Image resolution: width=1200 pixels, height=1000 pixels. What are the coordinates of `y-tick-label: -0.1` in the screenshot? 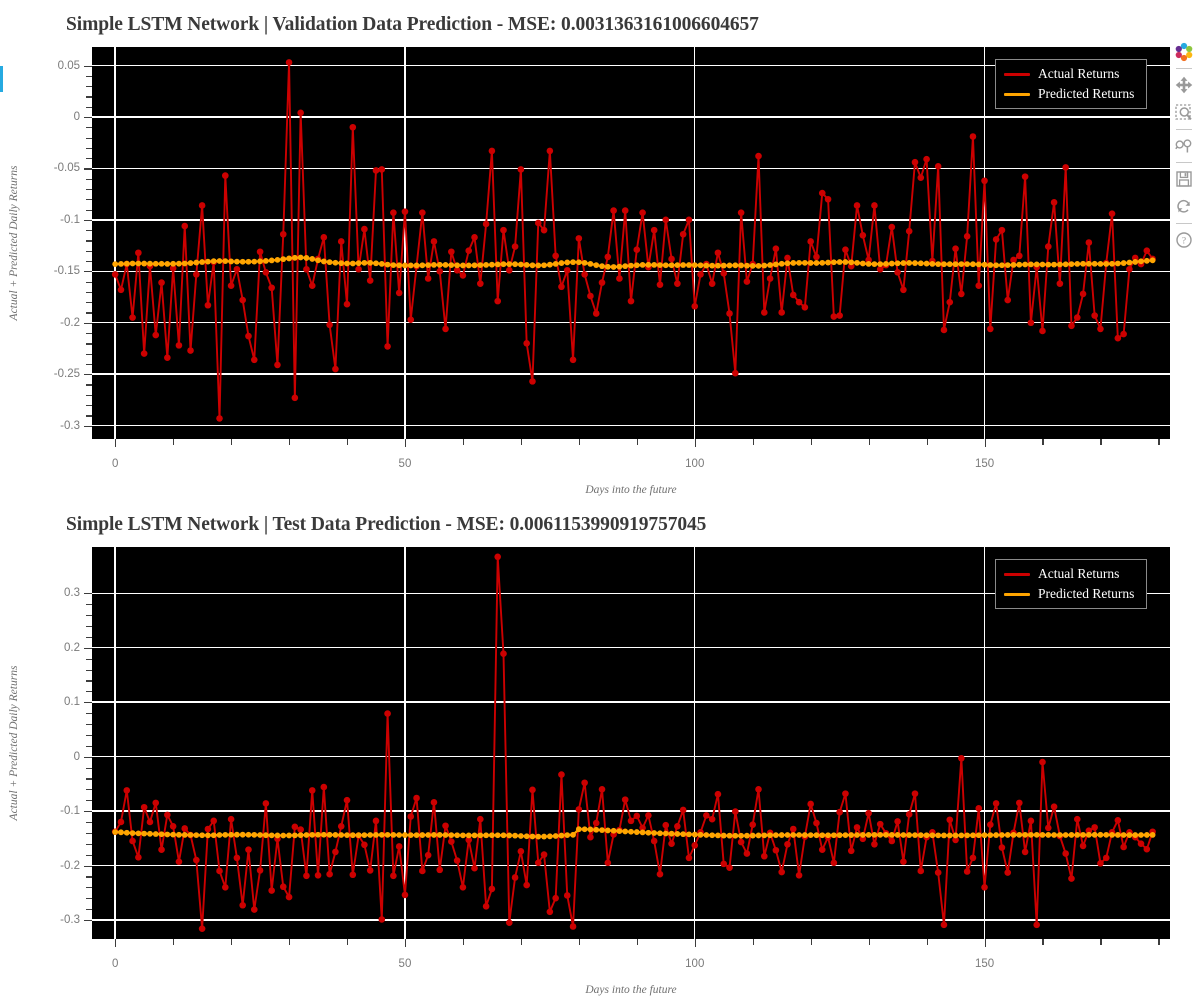 It's located at (70, 811).